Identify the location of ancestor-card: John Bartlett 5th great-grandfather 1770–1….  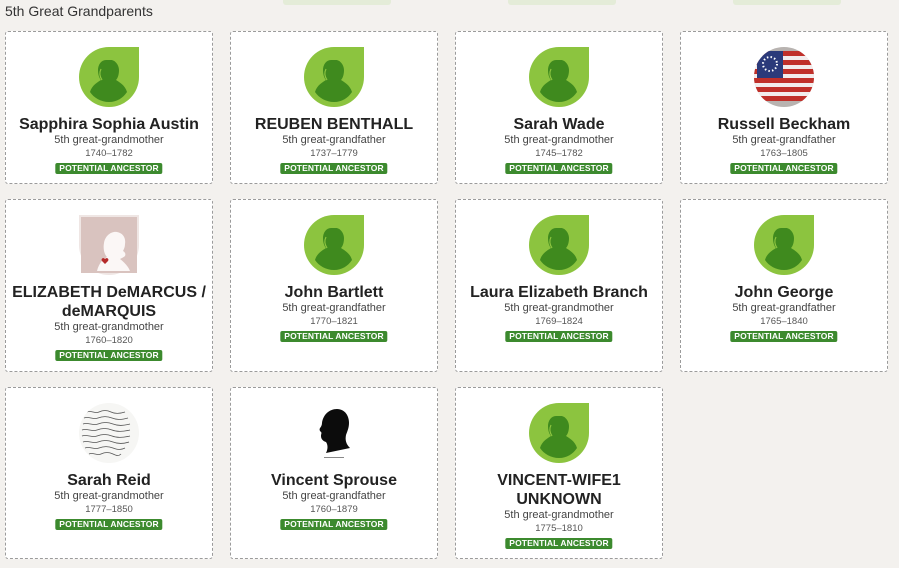
(334, 285).